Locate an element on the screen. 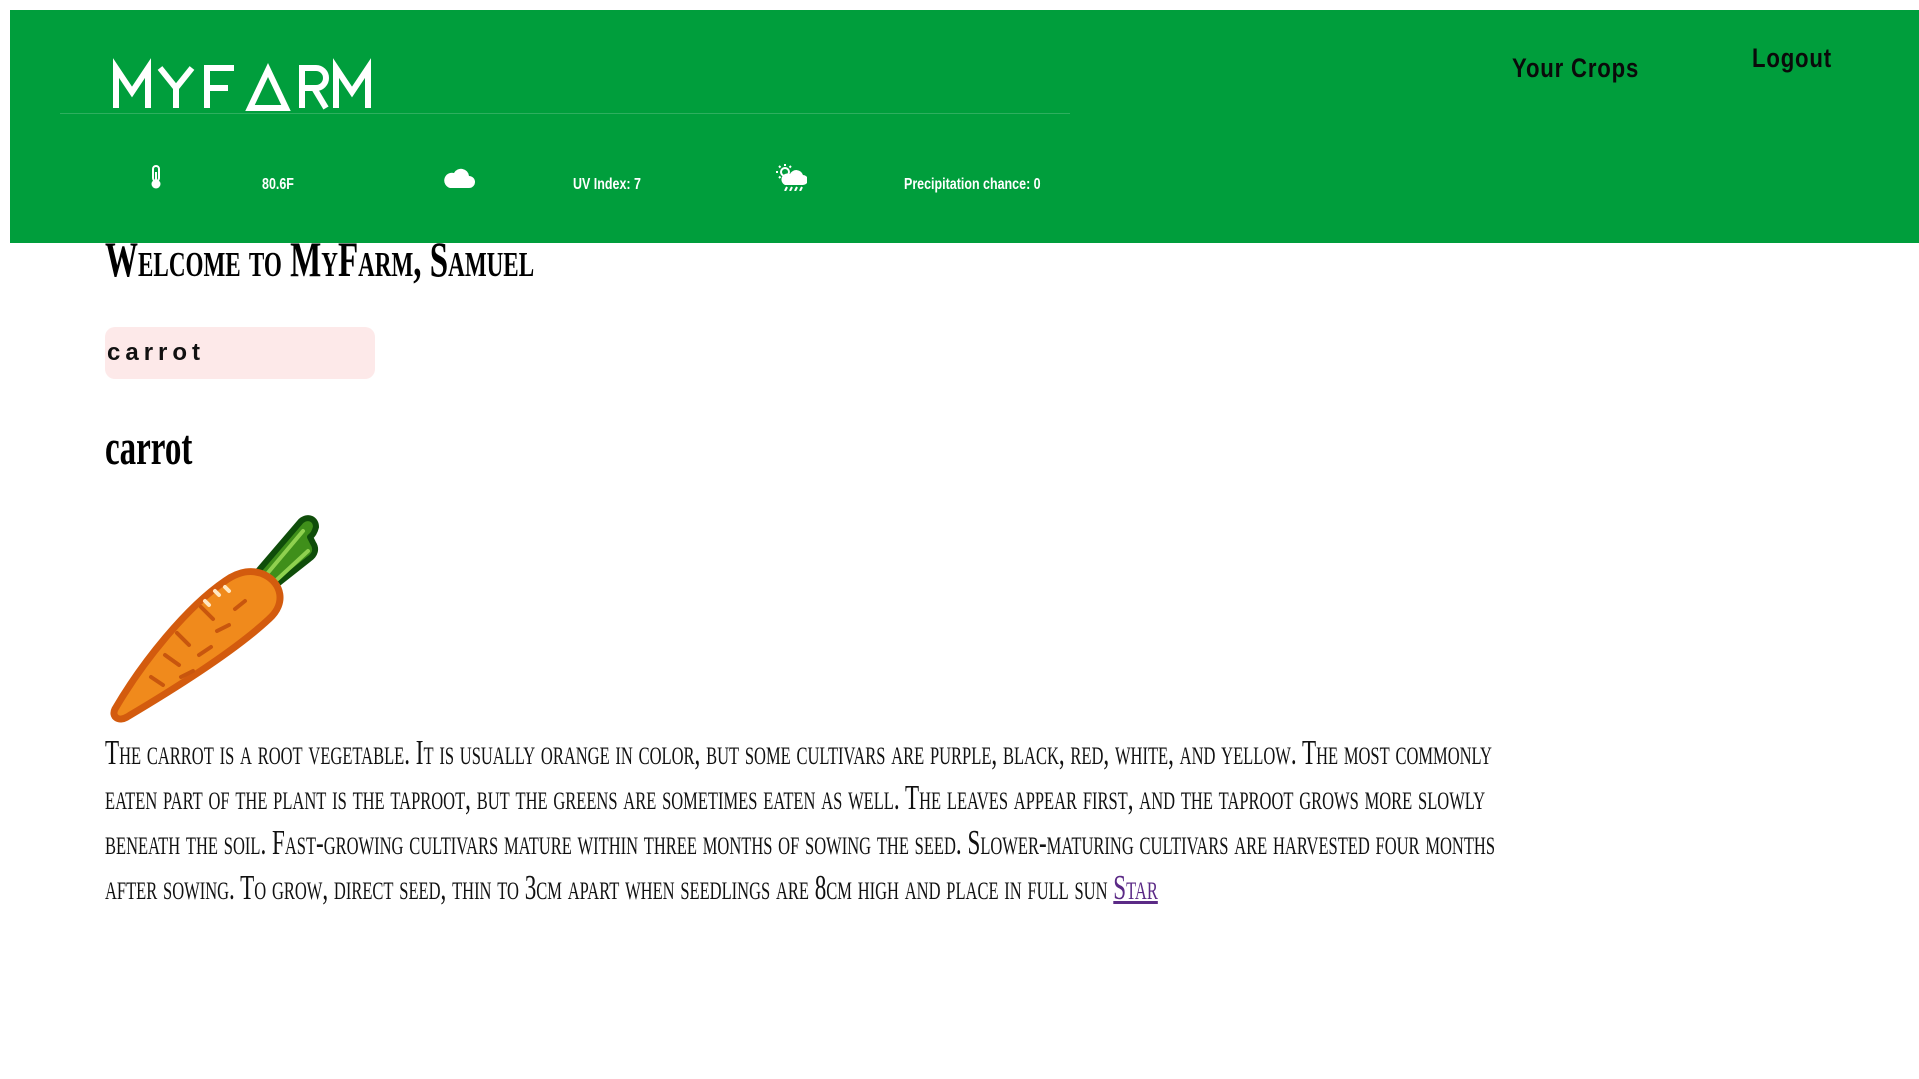 The height and width of the screenshot is (1079, 1919). carrot-icon is located at coordinates (215, 615).